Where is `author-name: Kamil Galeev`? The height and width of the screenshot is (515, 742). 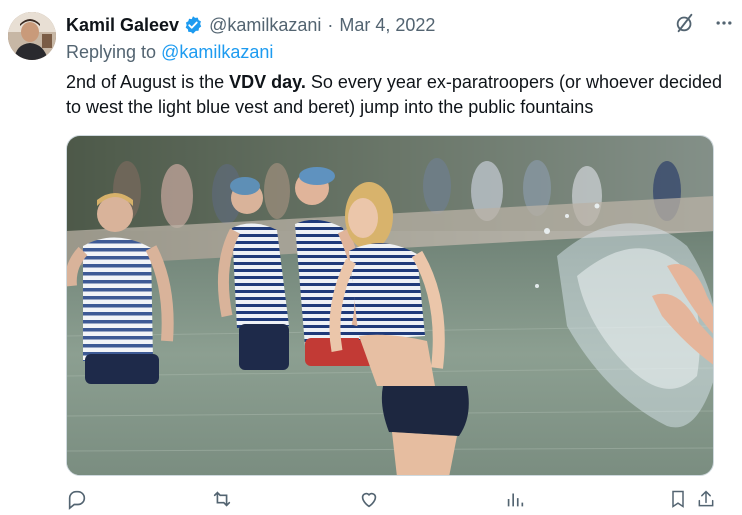 author-name: Kamil Galeev is located at coordinates (122, 25).